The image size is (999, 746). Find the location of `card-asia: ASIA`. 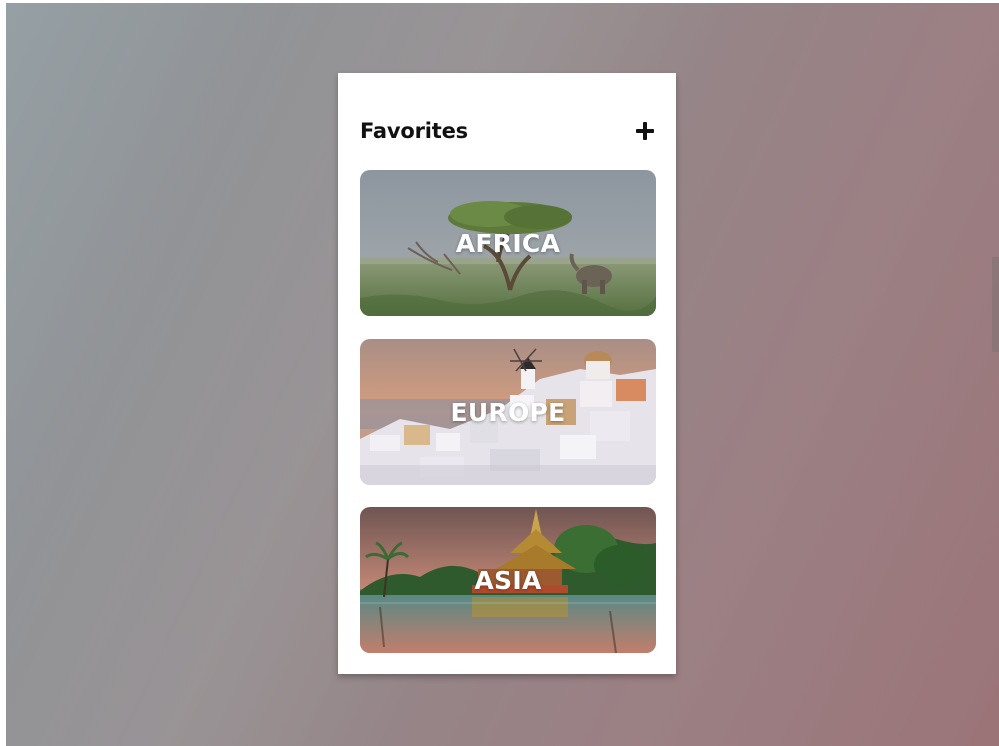

card-asia: ASIA is located at coordinates (508, 580).